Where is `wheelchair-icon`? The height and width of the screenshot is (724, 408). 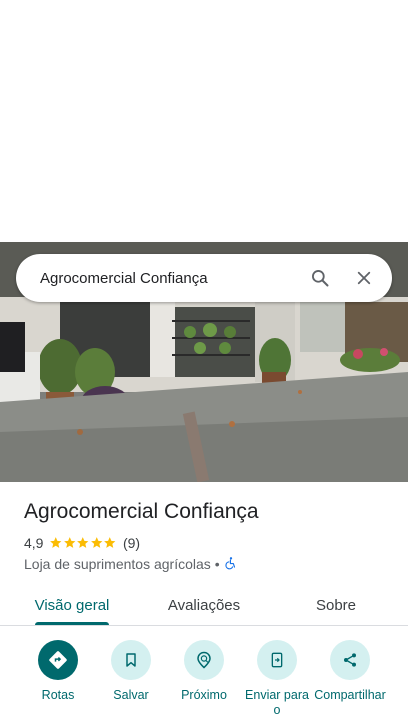
wheelchair-icon is located at coordinates (231, 564).